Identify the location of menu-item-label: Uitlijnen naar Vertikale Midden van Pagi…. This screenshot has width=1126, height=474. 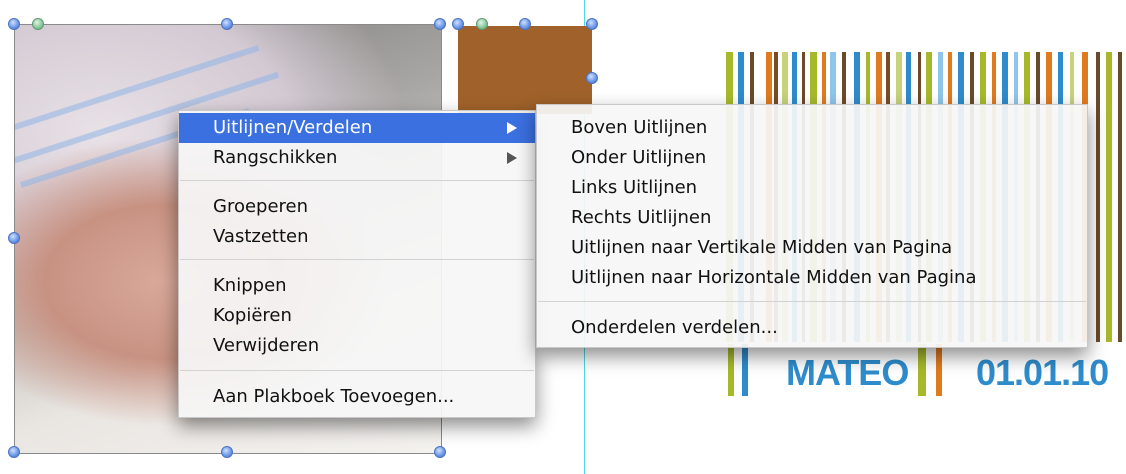
(762, 247).